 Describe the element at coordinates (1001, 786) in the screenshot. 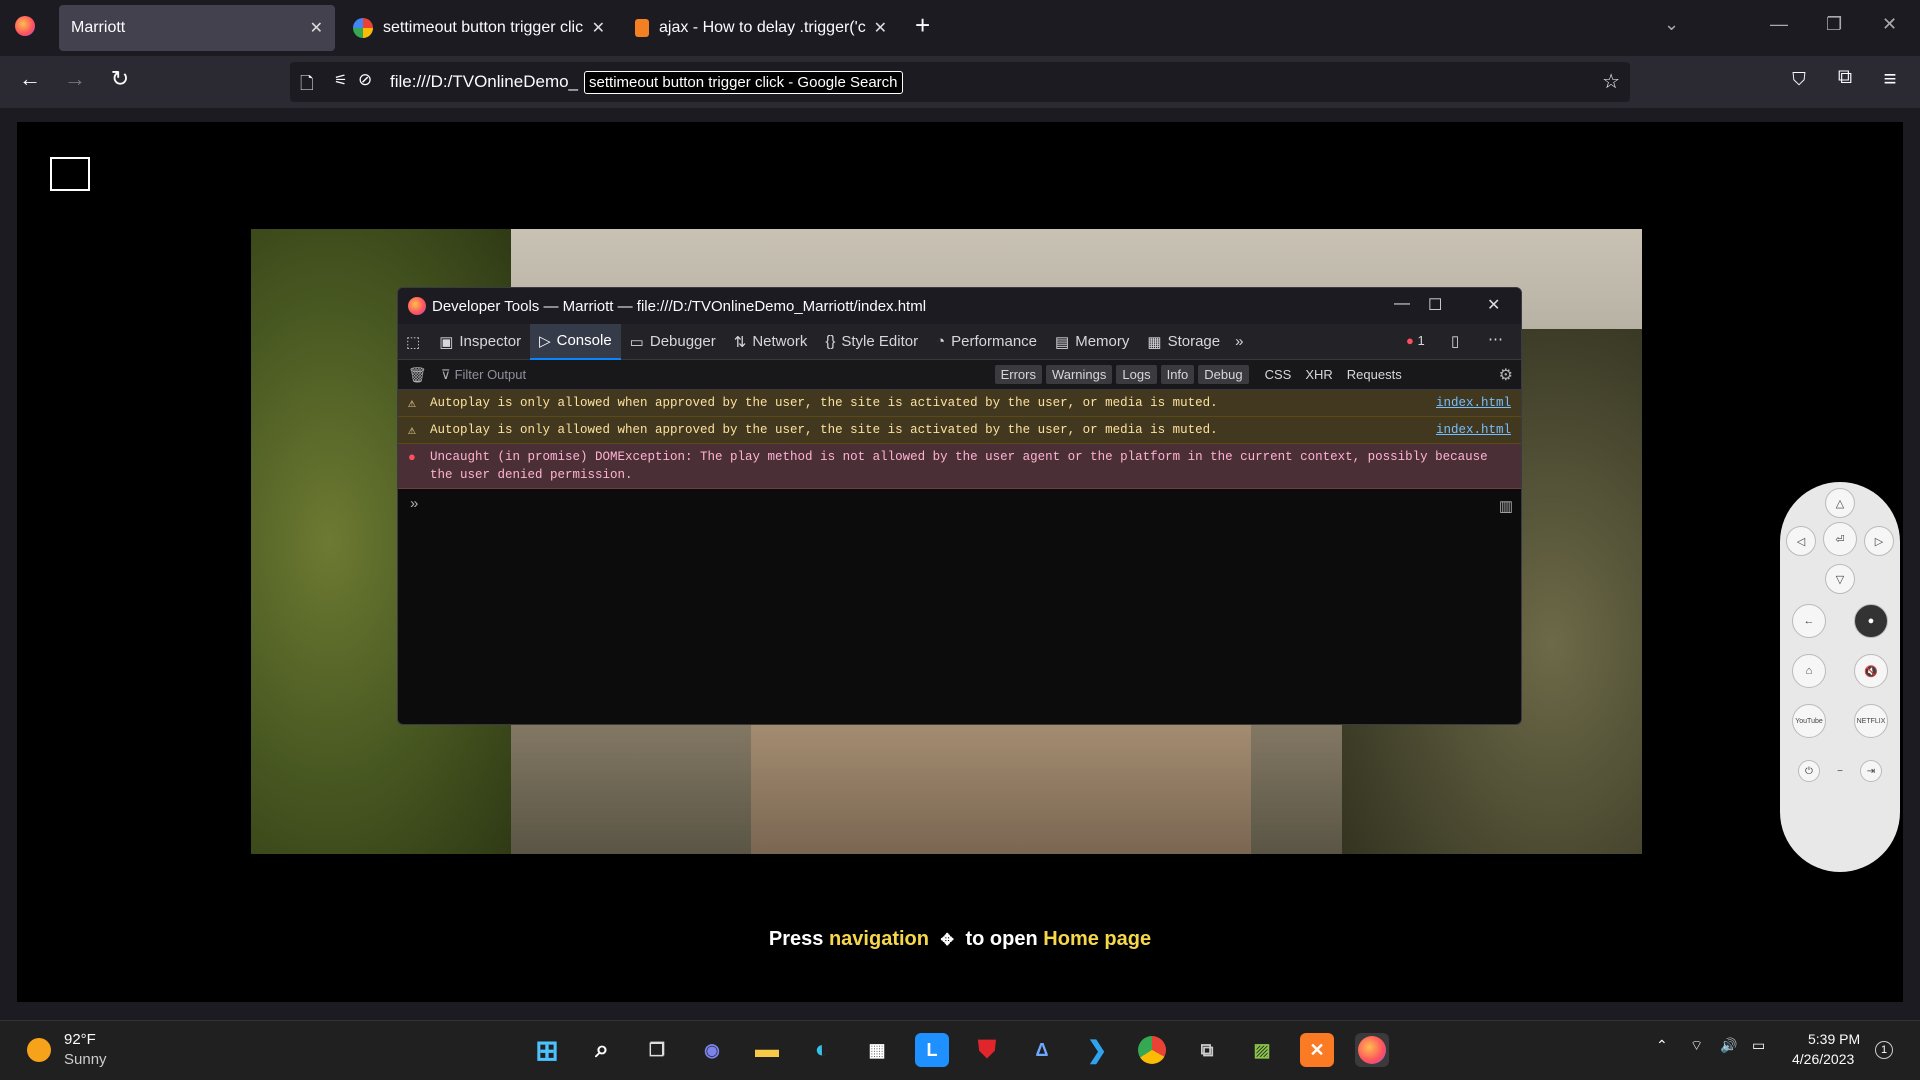

I see `video-path` at that location.